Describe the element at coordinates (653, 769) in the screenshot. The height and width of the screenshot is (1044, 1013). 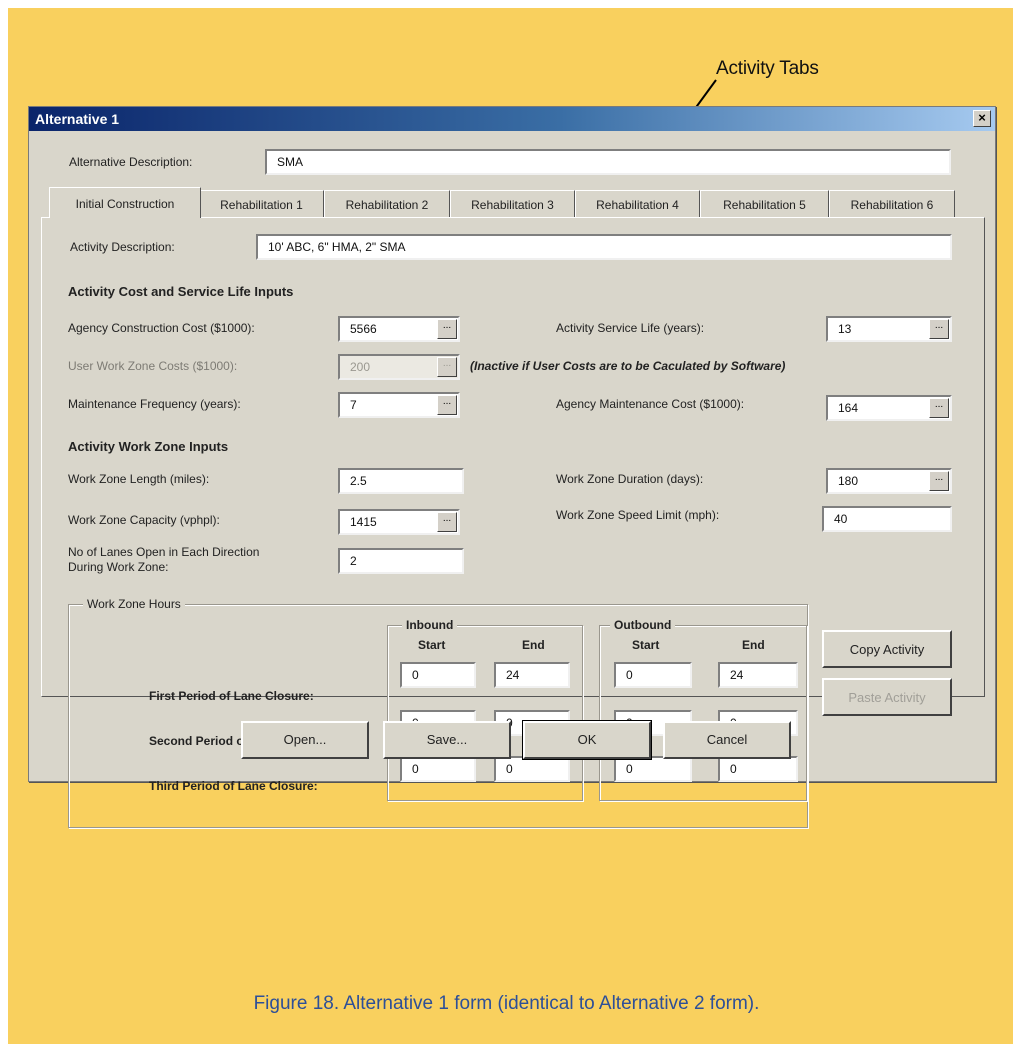
I see `outbound-start-3: 0` at that location.